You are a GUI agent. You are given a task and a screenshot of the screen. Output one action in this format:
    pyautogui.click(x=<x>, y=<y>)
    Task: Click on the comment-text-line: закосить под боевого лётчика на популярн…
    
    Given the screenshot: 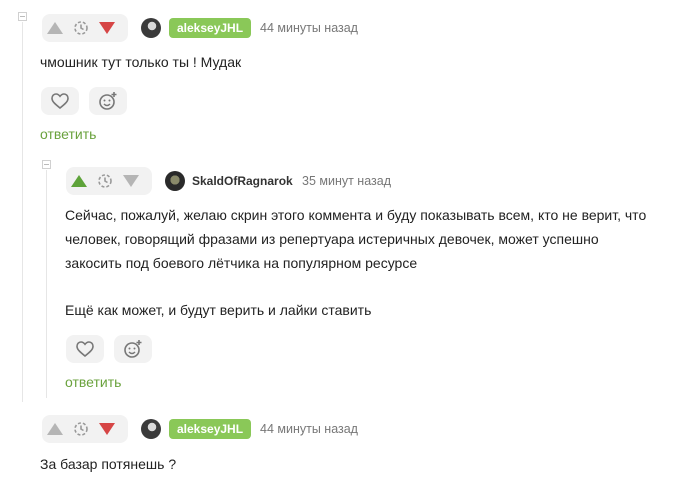 What is the action you would take?
    pyautogui.click(x=241, y=263)
    